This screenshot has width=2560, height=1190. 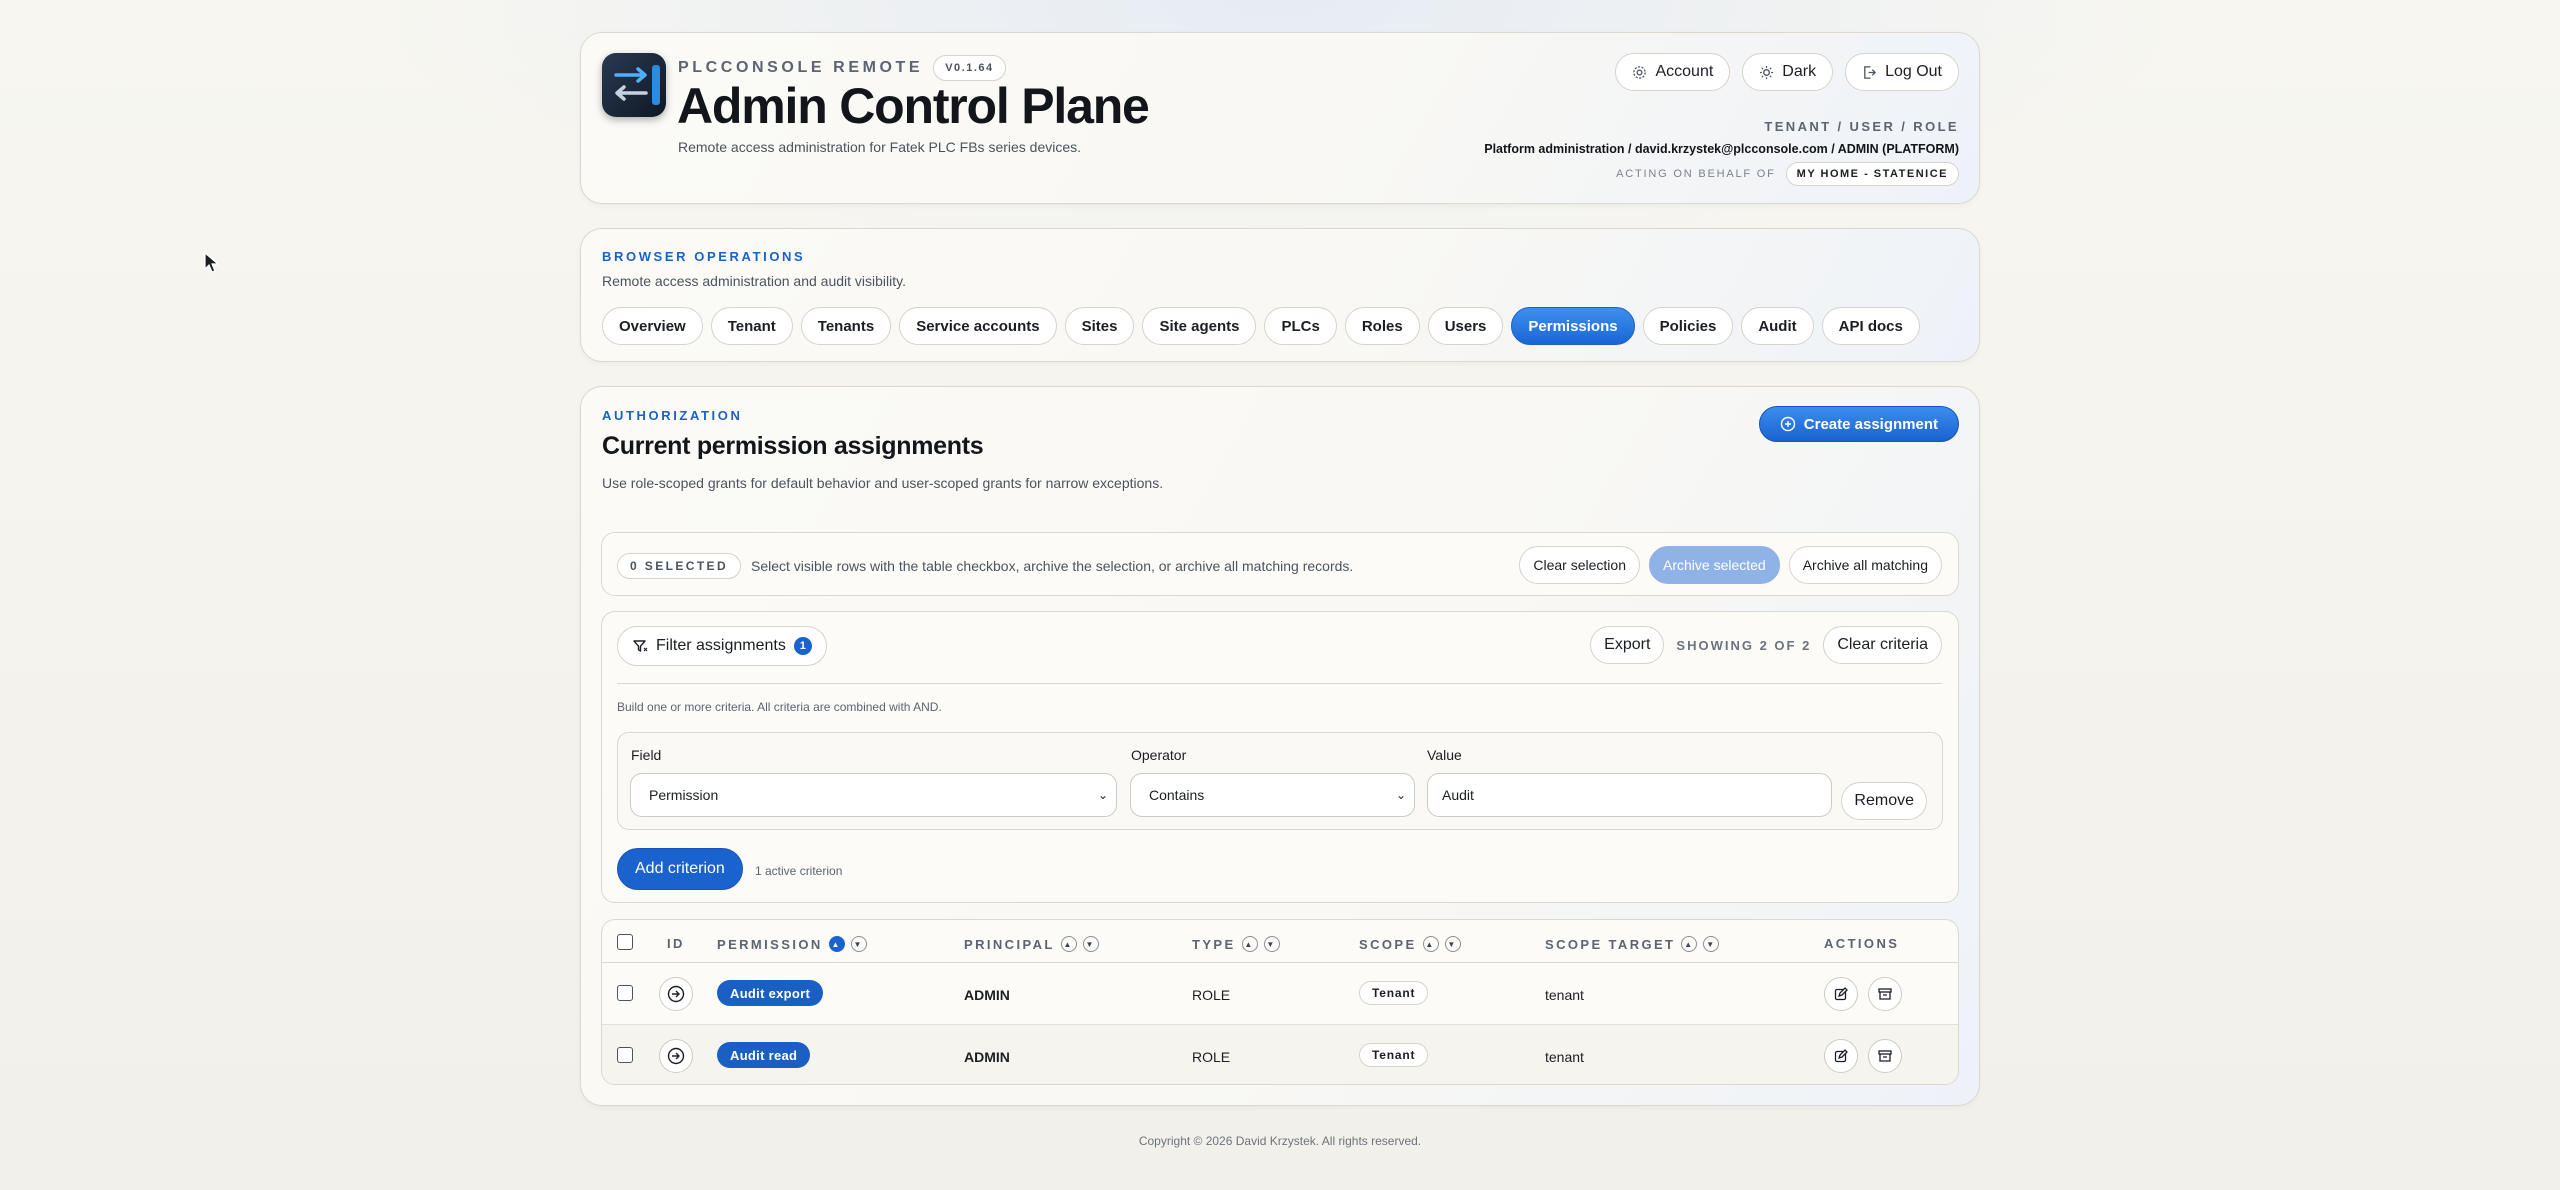 What do you see at coordinates (1564, 1057) in the screenshot?
I see `scope-target-cell: tenant` at bounding box center [1564, 1057].